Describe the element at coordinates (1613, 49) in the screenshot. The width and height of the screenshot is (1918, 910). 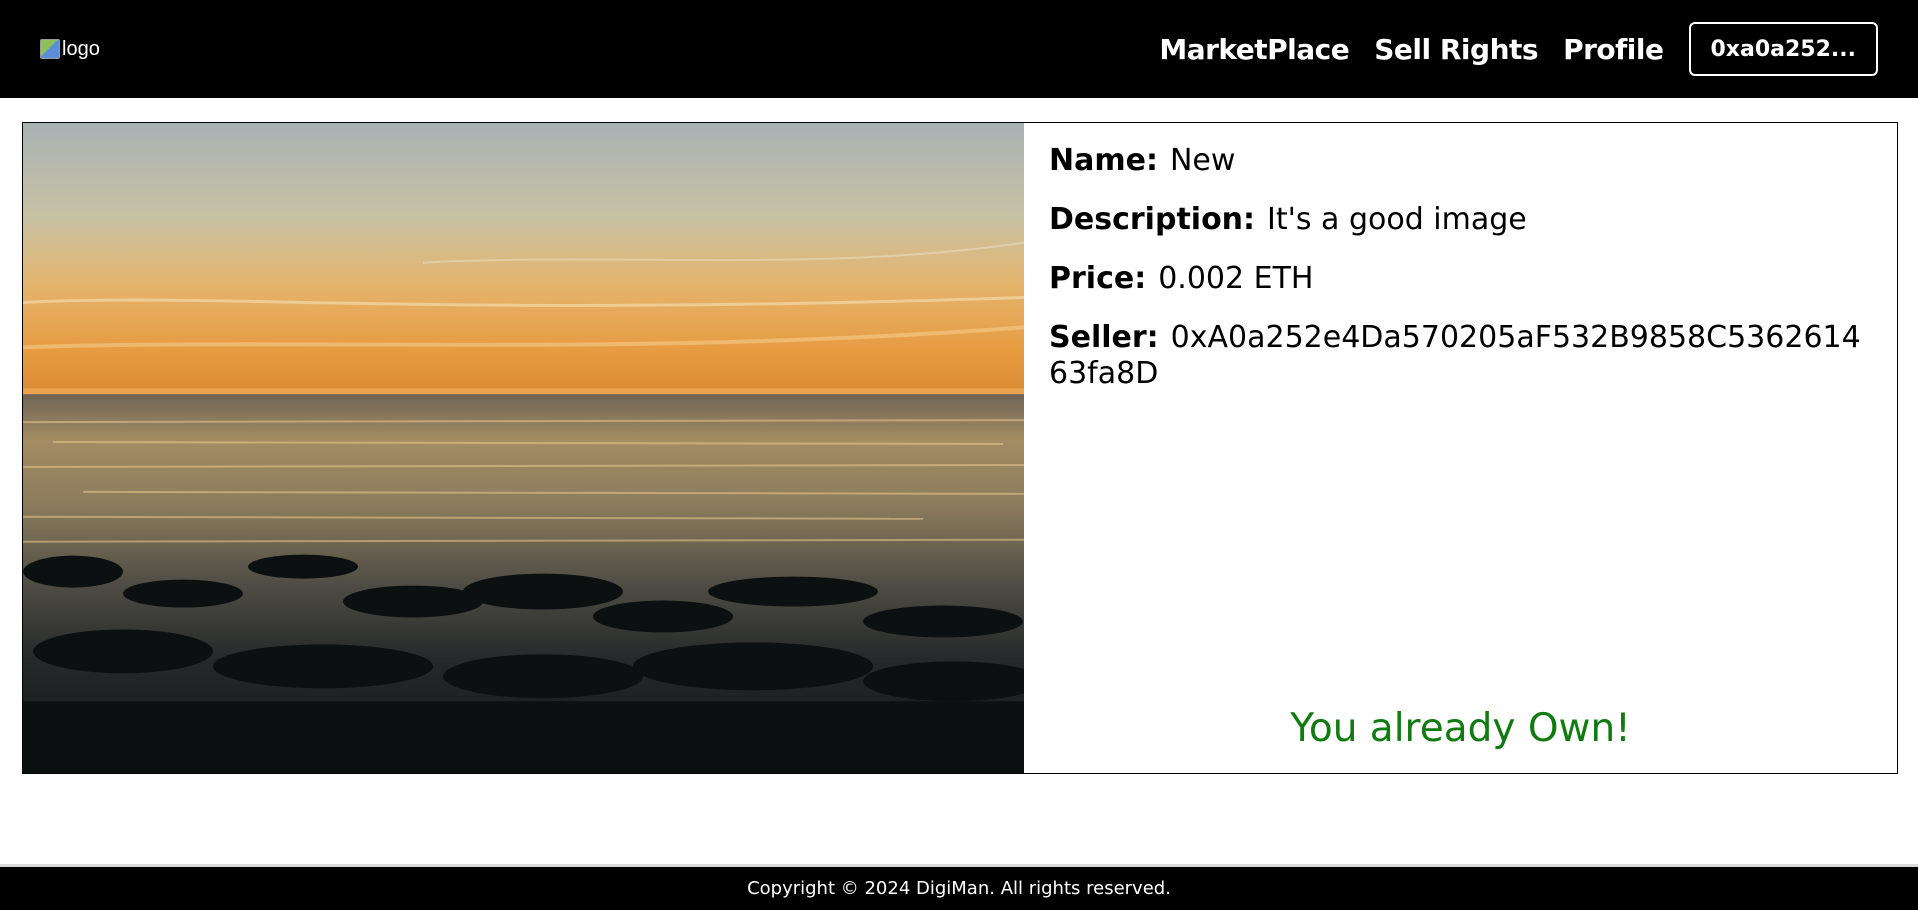
I see `nav-link-profile: Profile` at that location.